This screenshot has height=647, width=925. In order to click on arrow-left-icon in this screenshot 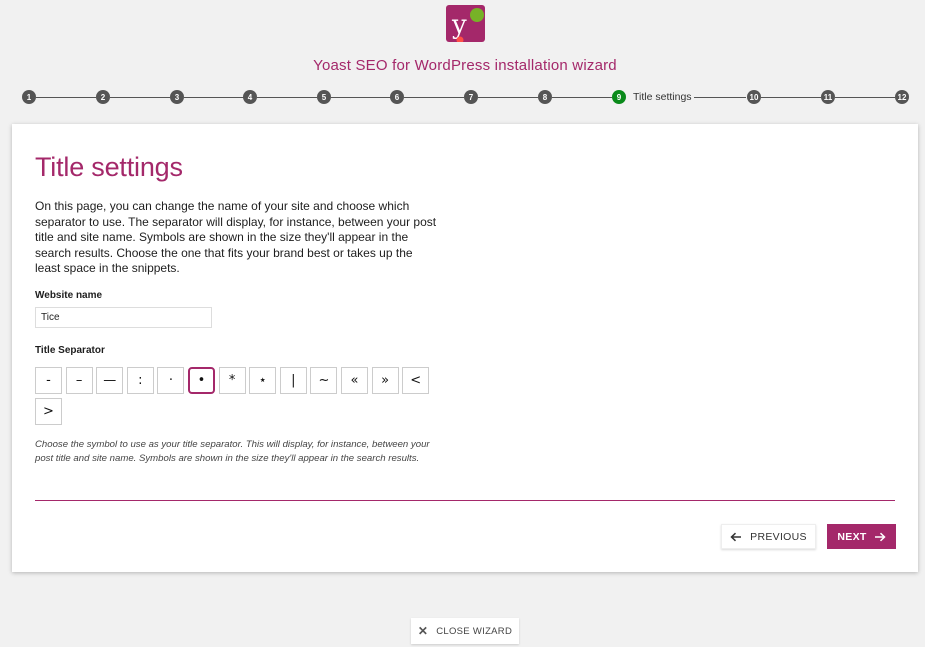, I will do `click(736, 536)`.